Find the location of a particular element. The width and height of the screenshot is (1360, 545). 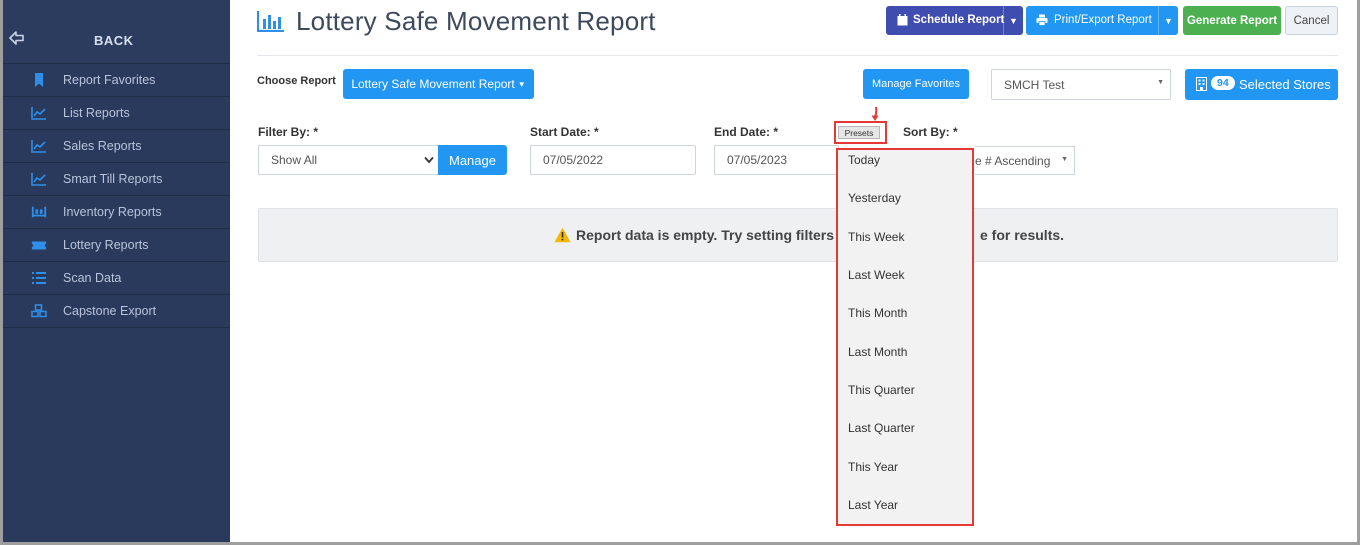

schedule-report-button: Schedule Report ▼ is located at coordinates (954, 20).